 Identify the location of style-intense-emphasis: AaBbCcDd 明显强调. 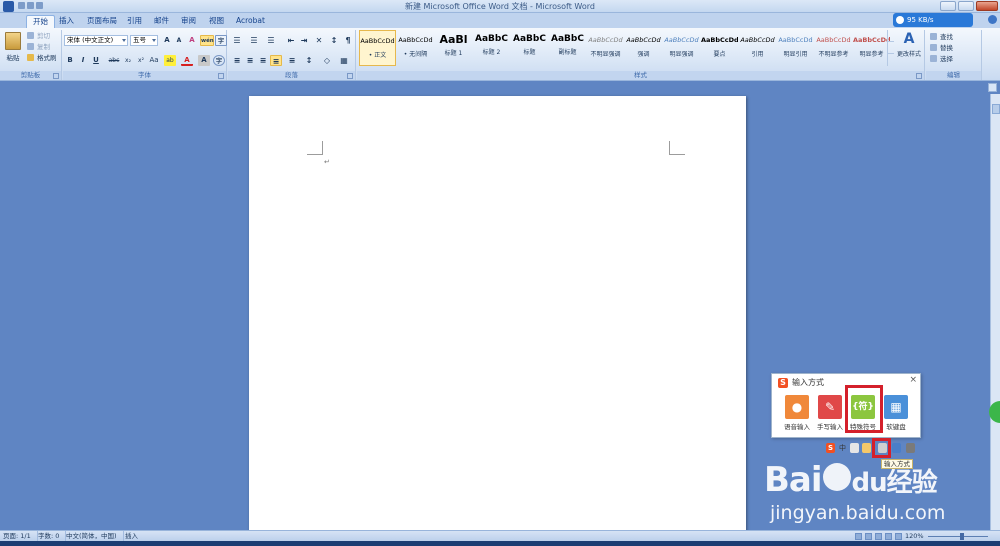
(681, 48).